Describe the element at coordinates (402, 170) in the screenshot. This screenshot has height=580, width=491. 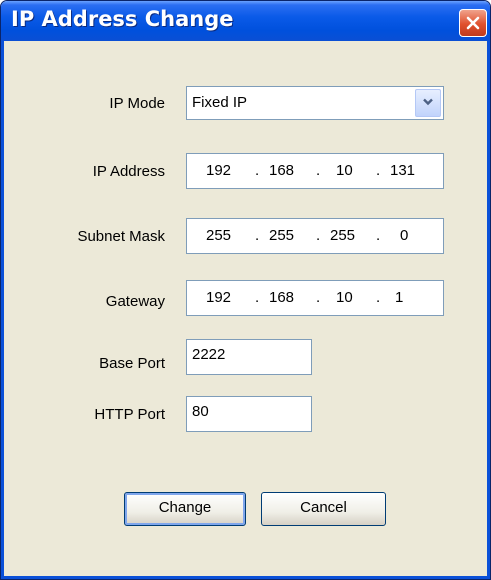
I see `ip-address-octet-4: 131` at that location.